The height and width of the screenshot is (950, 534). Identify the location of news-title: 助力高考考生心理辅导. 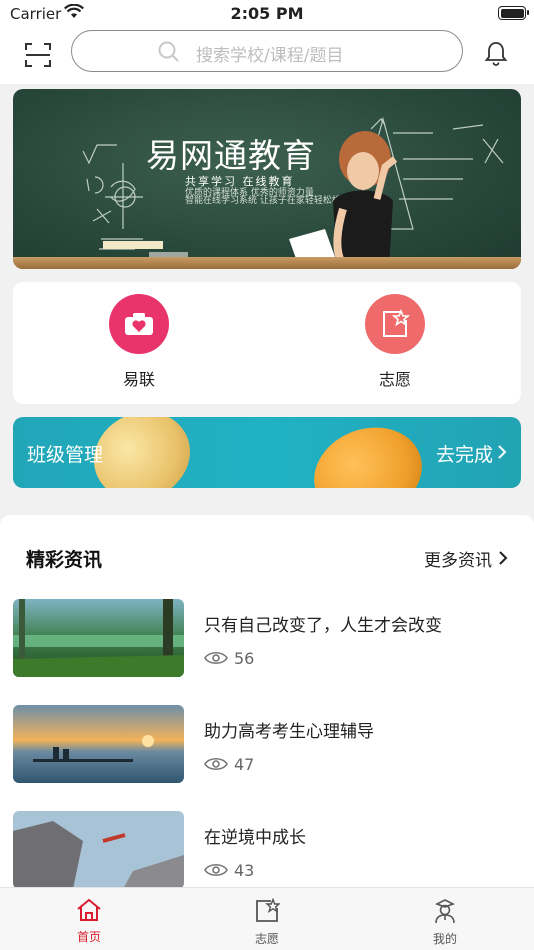
(289, 732).